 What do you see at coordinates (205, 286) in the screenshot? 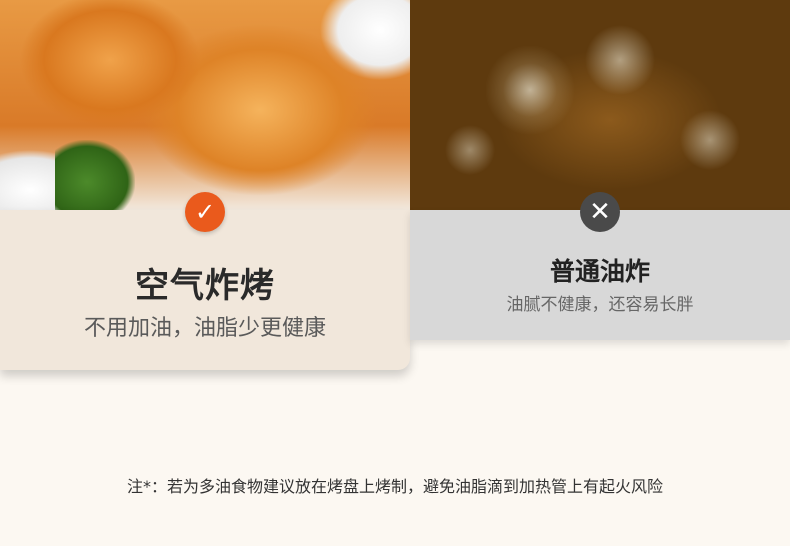
I see `air-fry-title: 空气炸烤` at bounding box center [205, 286].